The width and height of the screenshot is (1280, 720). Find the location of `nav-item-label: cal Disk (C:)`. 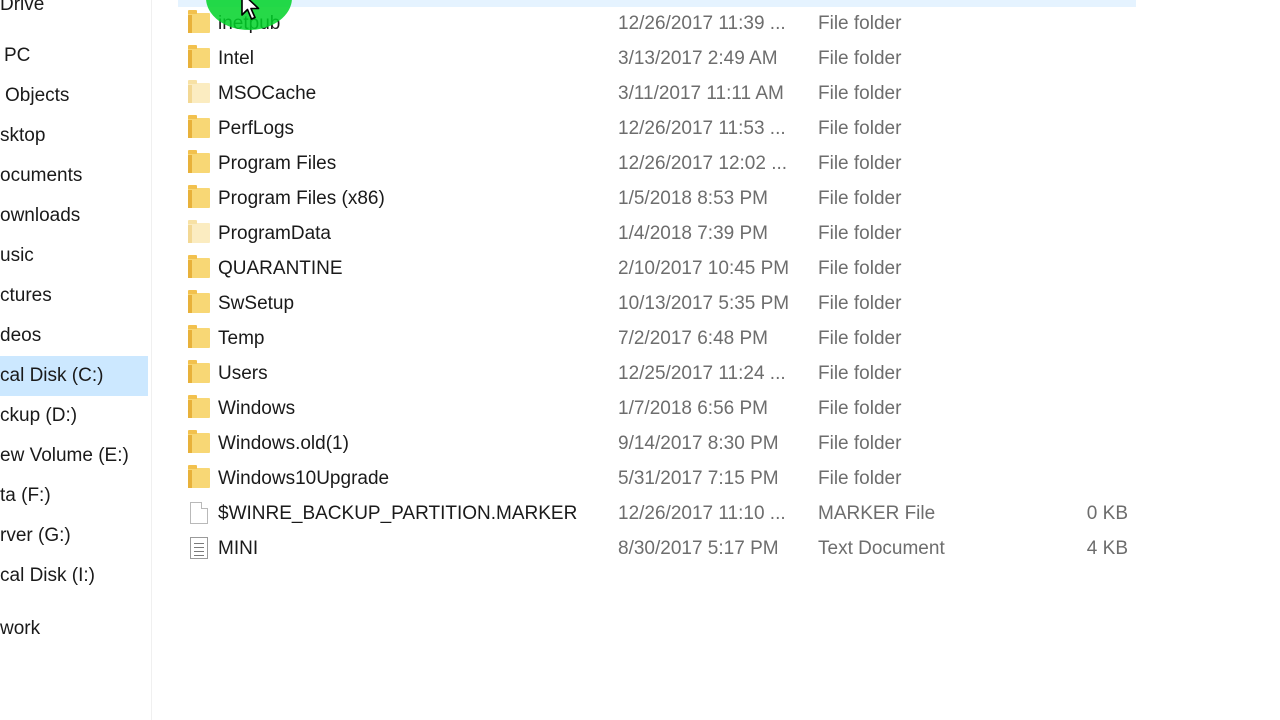

nav-item-label: cal Disk (C:) is located at coordinates (52, 375).